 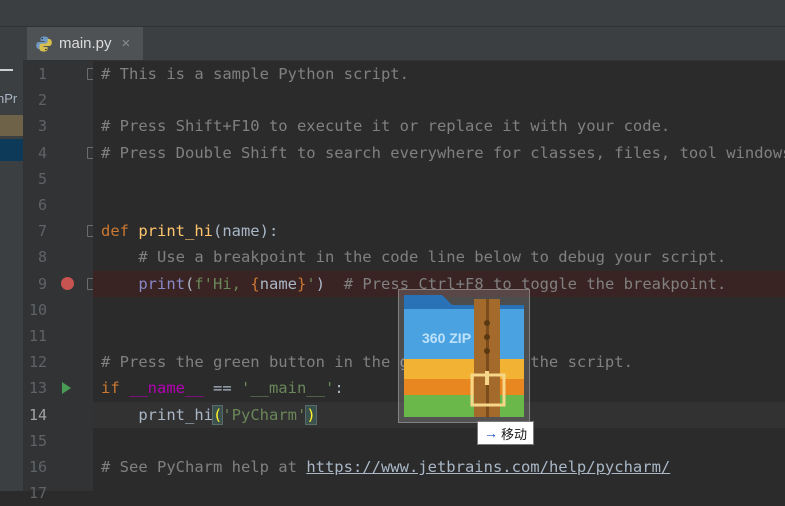 What do you see at coordinates (35, 493) in the screenshot?
I see `line-number: 17` at bounding box center [35, 493].